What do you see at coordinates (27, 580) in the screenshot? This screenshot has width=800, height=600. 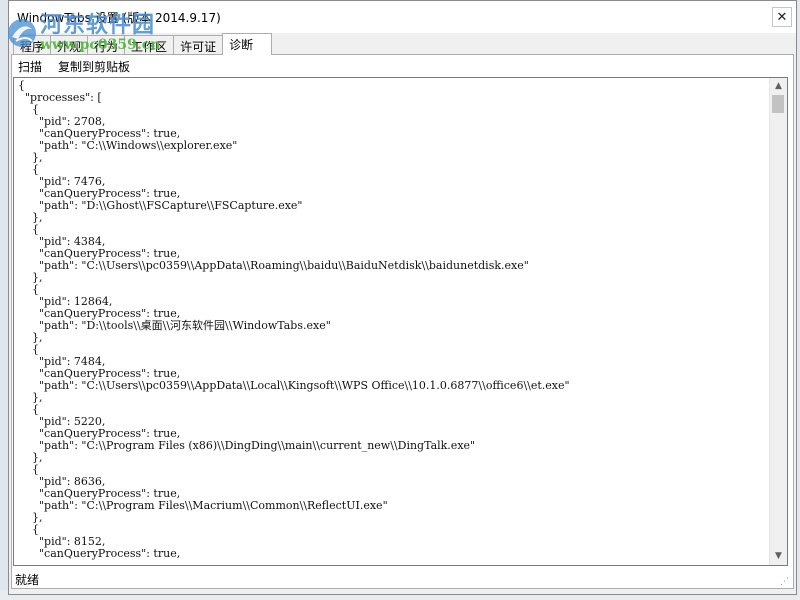 I see `status-text: 就绪` at bounding box center [27, 580].